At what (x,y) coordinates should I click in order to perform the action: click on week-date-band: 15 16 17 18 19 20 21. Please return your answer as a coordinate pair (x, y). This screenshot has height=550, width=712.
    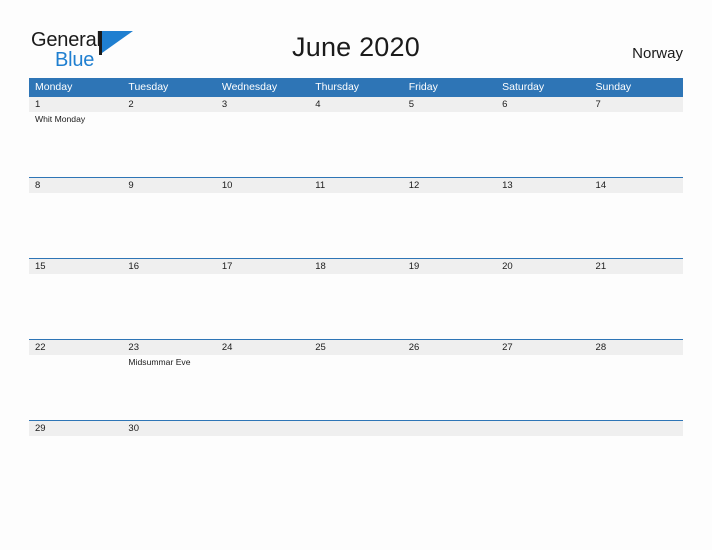
    Looking at the image, I should click on (356, 266).